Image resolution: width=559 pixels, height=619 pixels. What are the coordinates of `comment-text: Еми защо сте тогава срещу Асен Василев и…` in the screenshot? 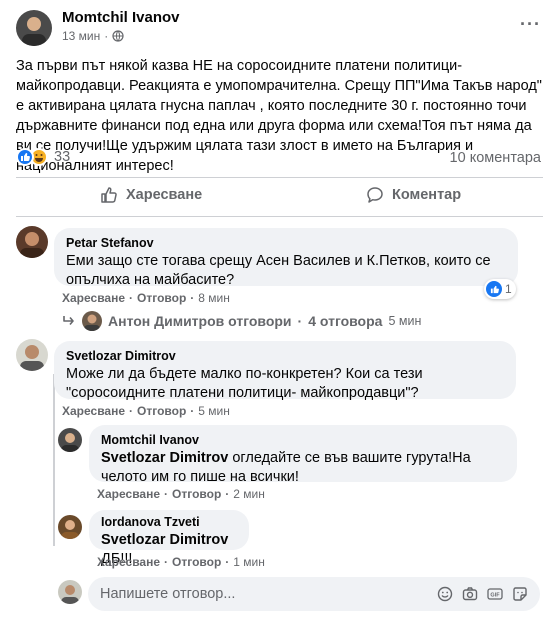 It's located at (278, 270).